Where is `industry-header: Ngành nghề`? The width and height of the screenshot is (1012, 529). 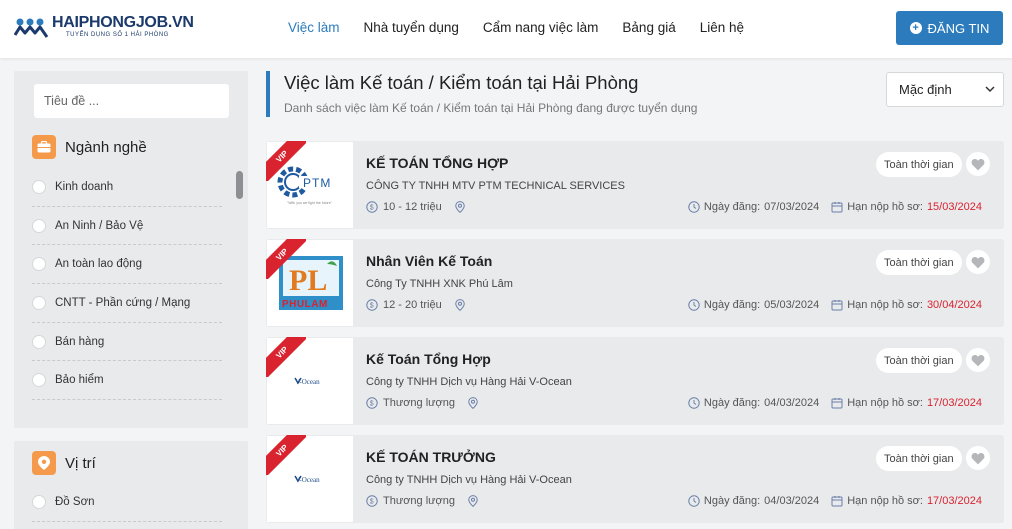 industry-header: Ngành nghề is located at coordinates (89, 147).